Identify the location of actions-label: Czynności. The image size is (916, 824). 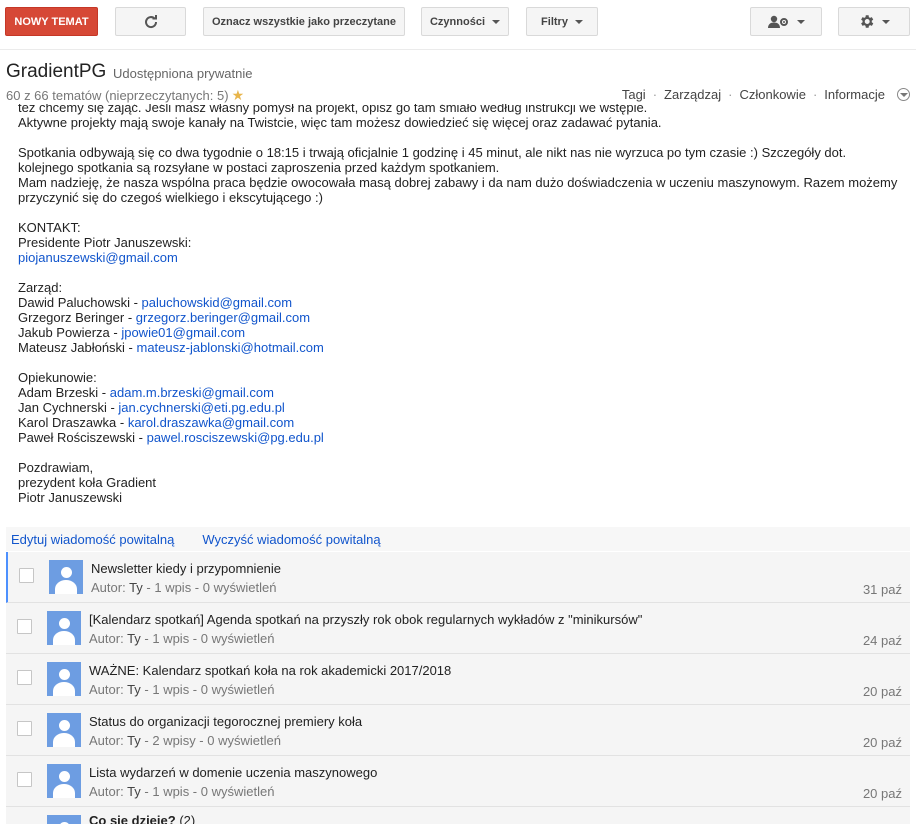
(457, 21).